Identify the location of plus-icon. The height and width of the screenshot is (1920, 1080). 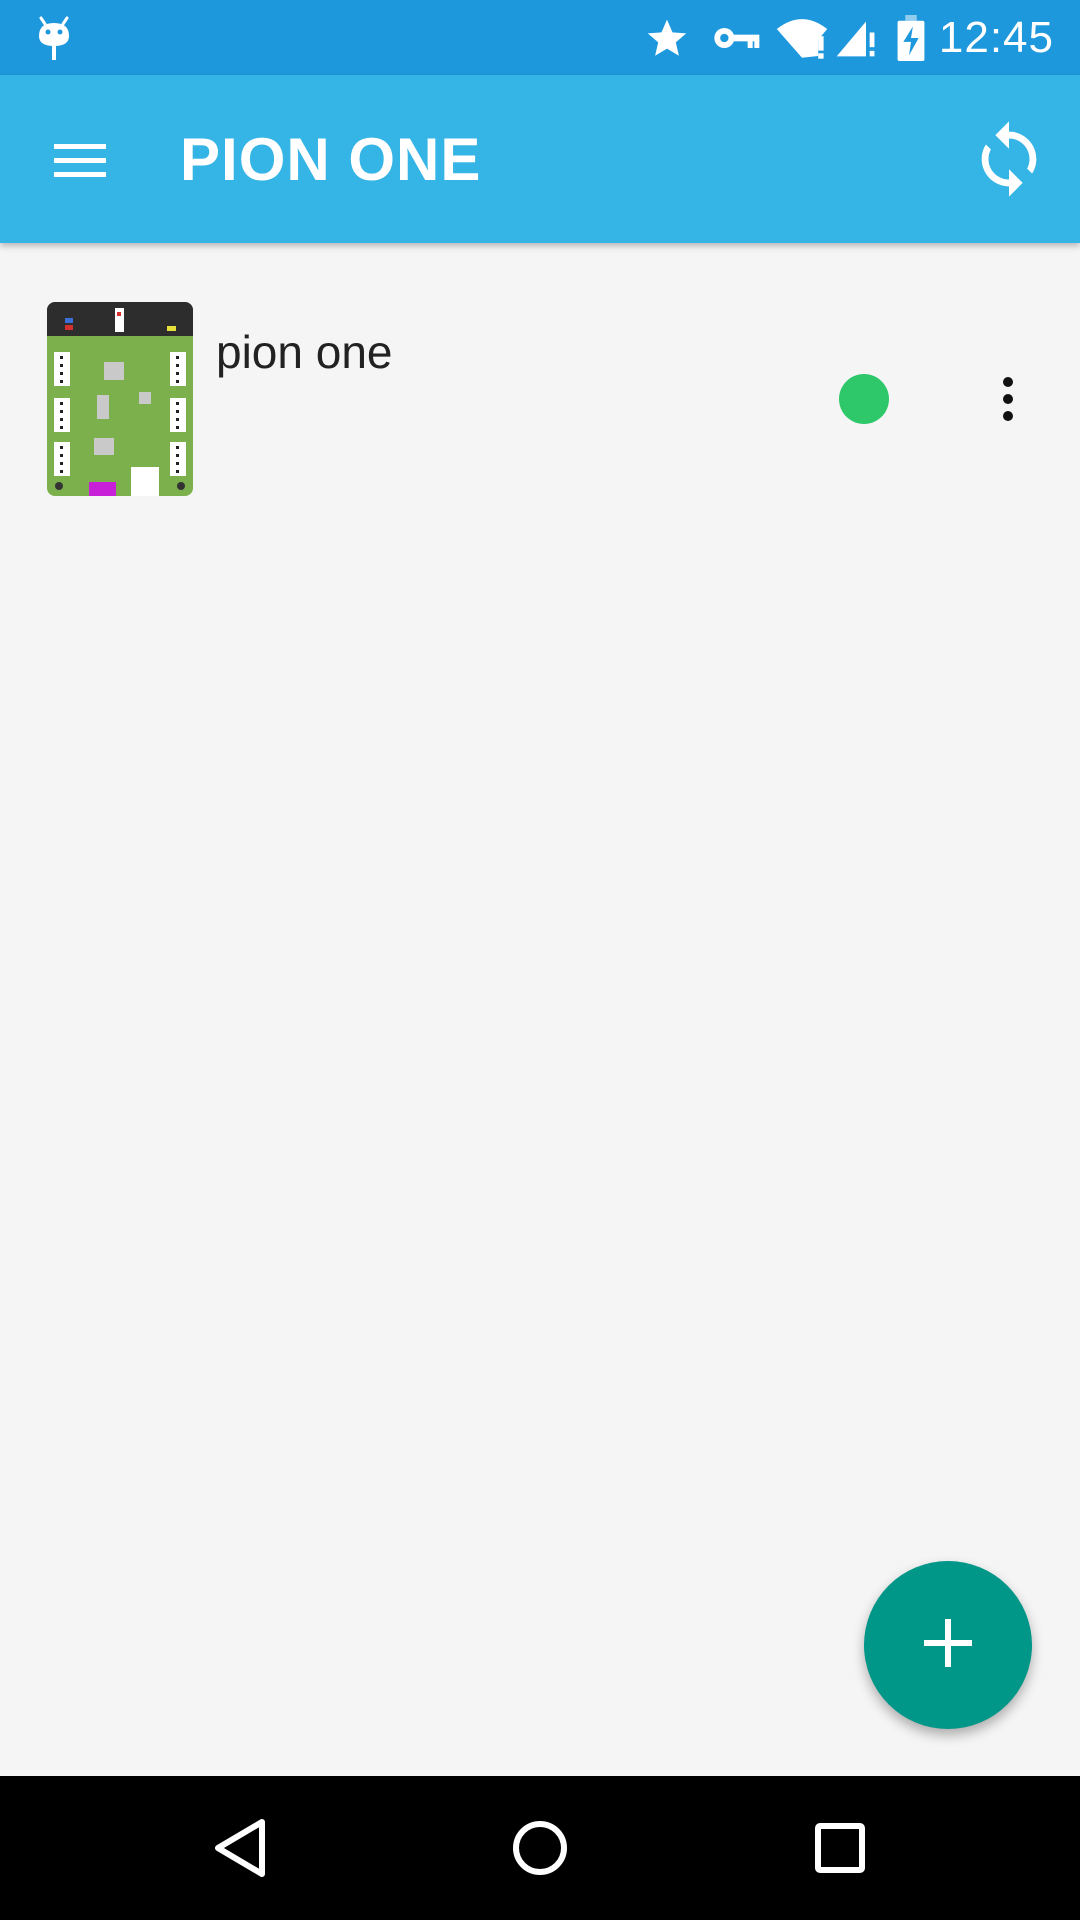
(948, 1645).